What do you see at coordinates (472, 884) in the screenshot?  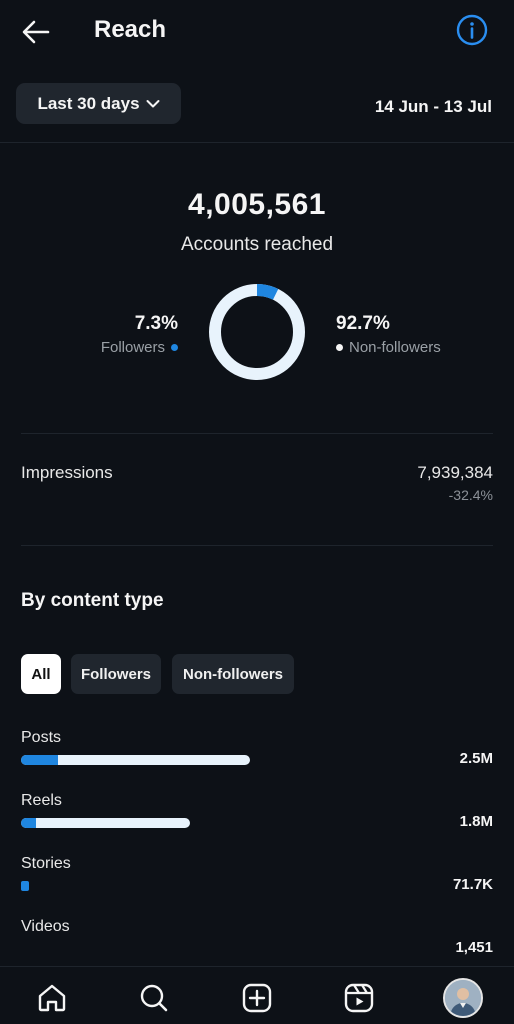 I see `content-type-value: 71.7K` at bounding box center [472, 884].